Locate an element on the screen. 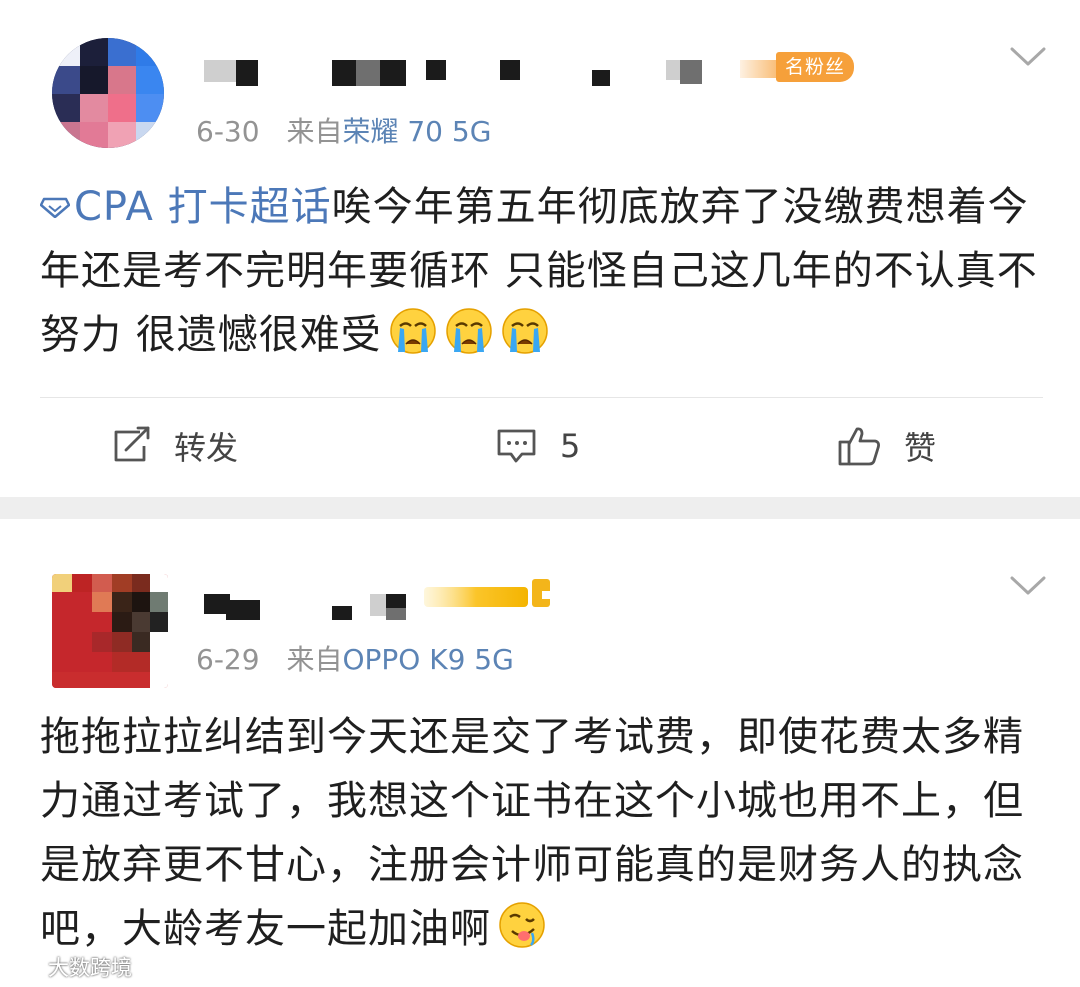 This screenshot has width=1080, height=987. repost-label: 转发 is located at coordinates (206, 448).